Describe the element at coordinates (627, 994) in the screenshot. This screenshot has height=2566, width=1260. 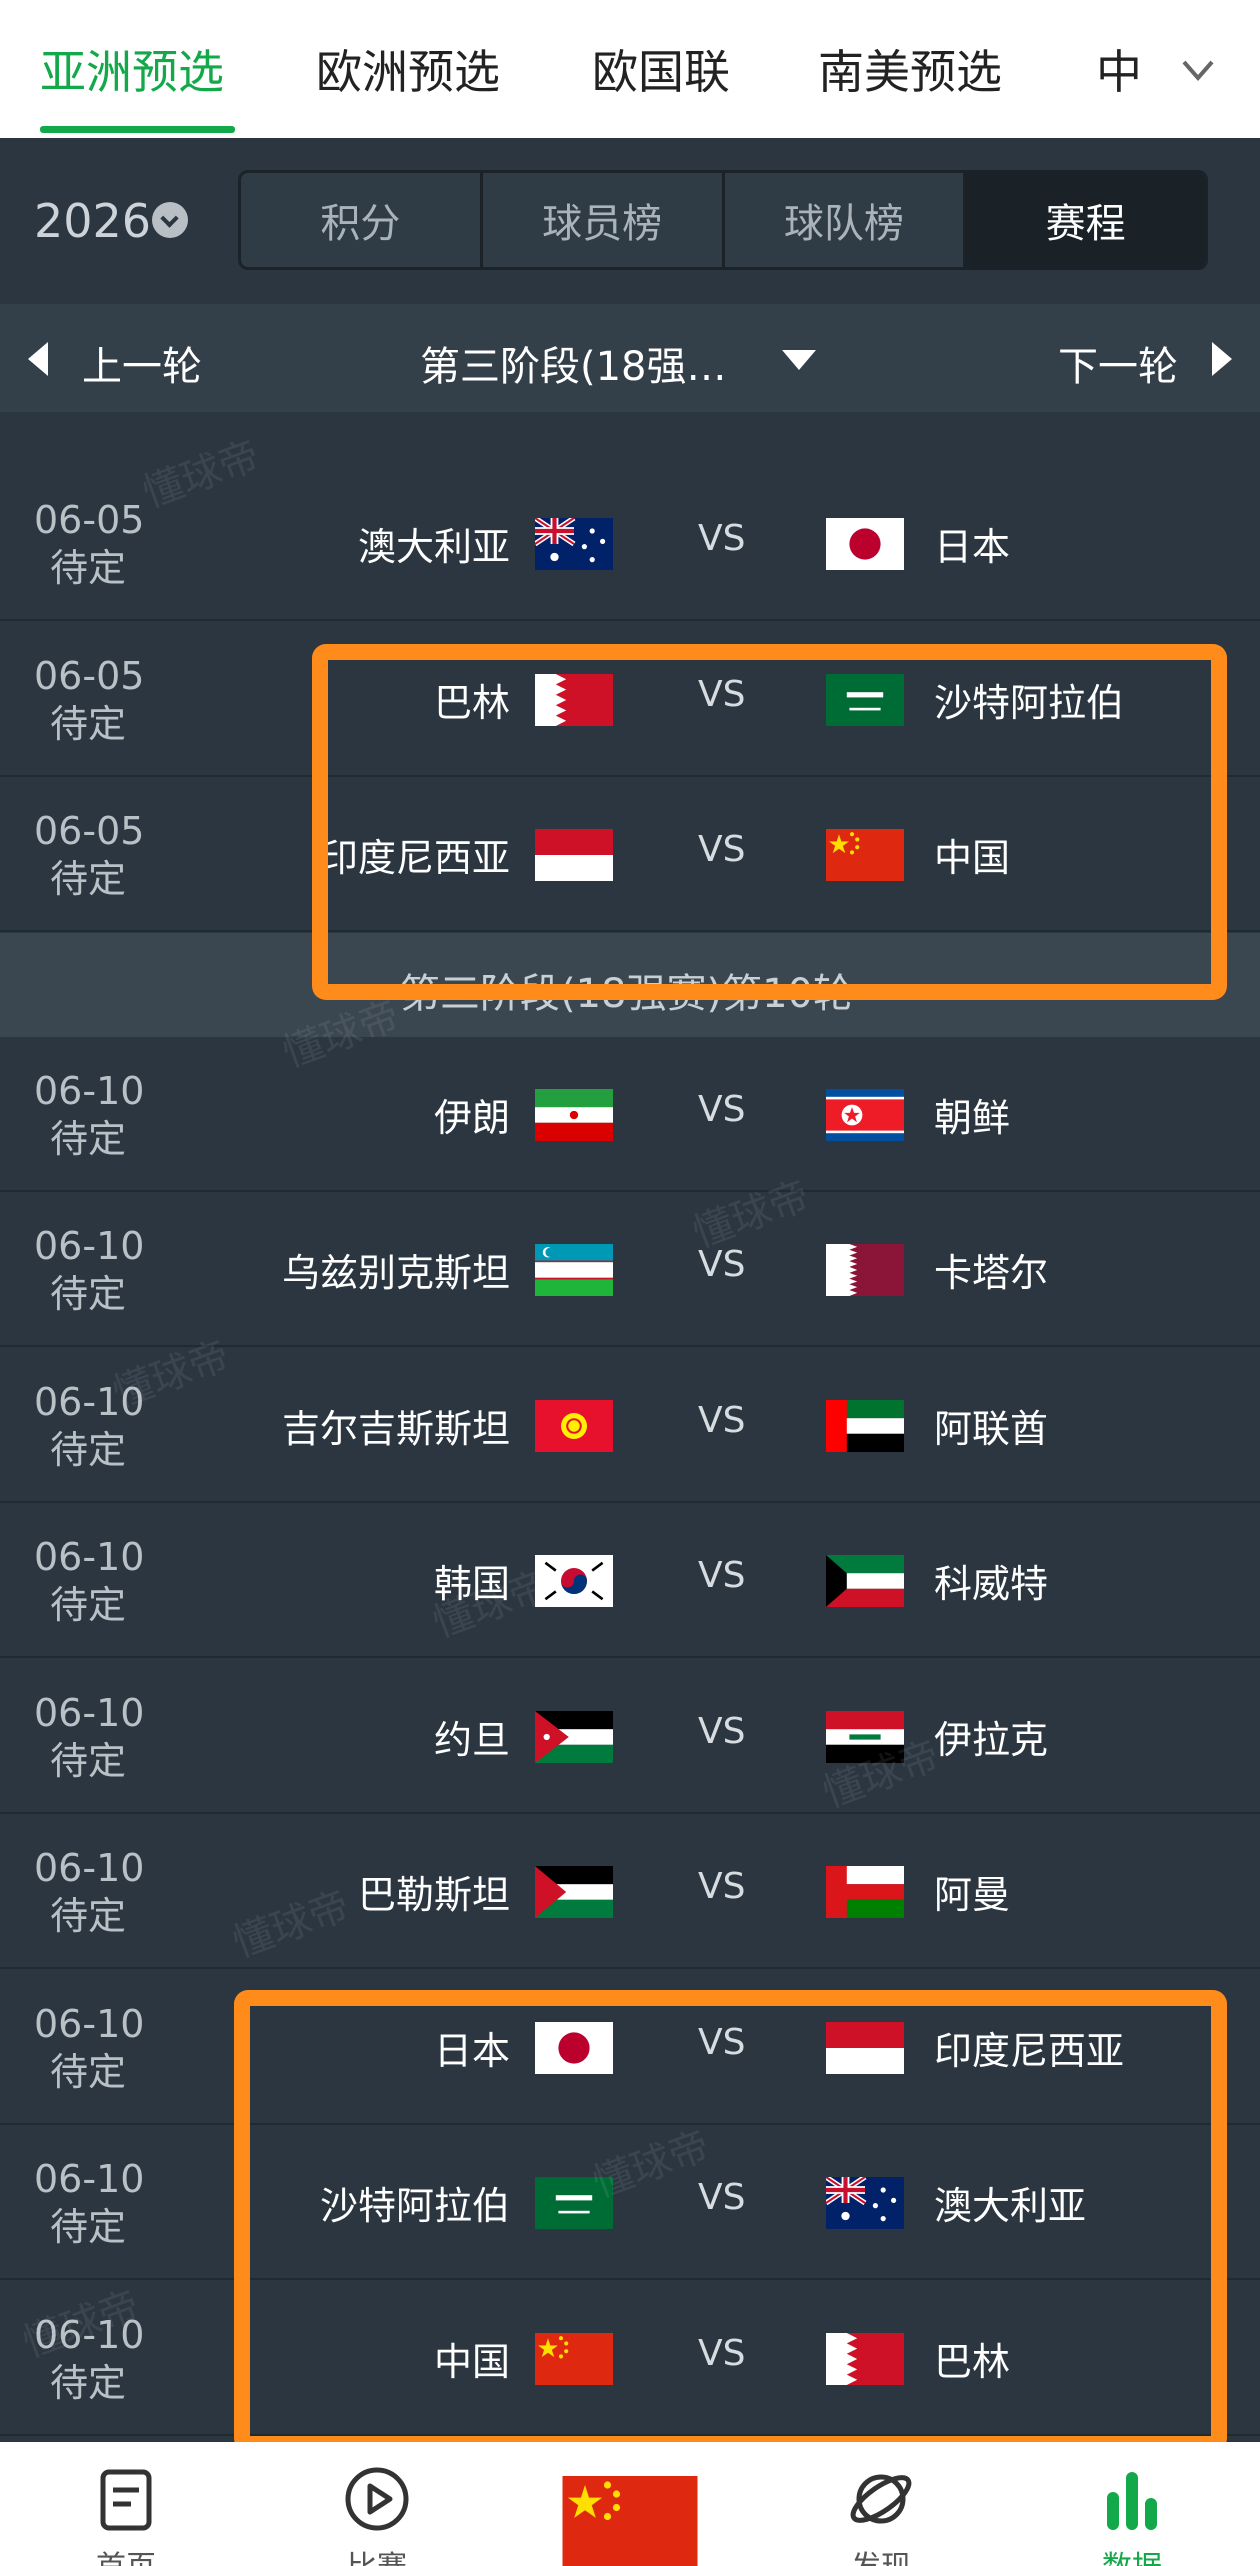
I see `section-title: 第三阶段(18强赛)第10轮` at that location.